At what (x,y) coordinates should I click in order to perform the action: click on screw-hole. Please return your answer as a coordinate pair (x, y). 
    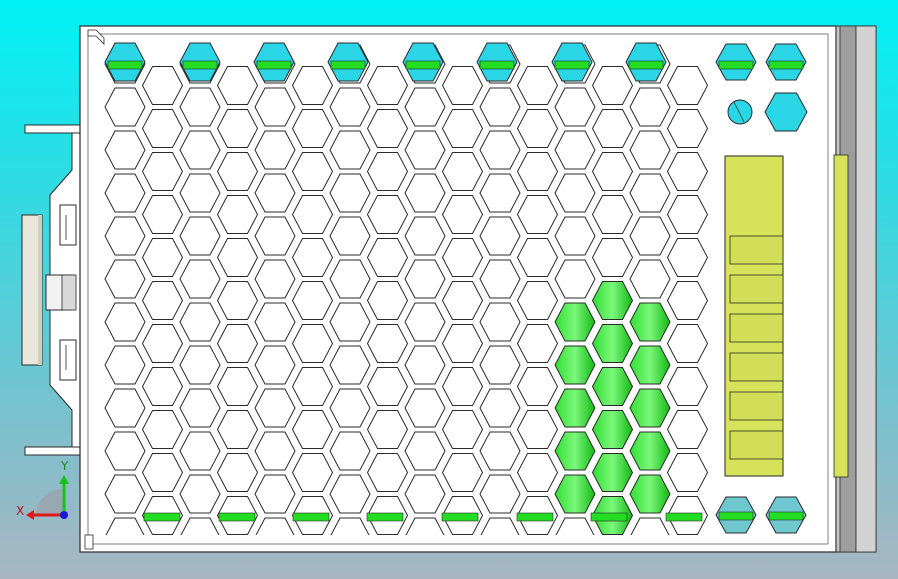
    Looking at the image, I should click on (740, 112).